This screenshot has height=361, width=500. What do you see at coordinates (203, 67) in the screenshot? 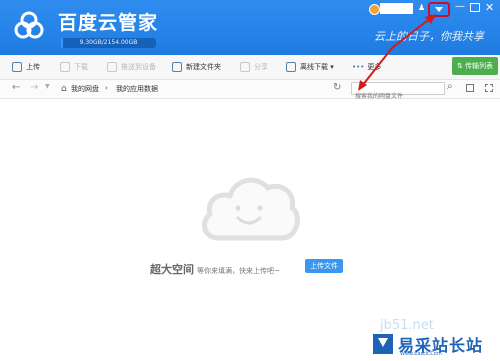
I see `new-folder-label: 新建文件夹` at bounding box center [203, 67].